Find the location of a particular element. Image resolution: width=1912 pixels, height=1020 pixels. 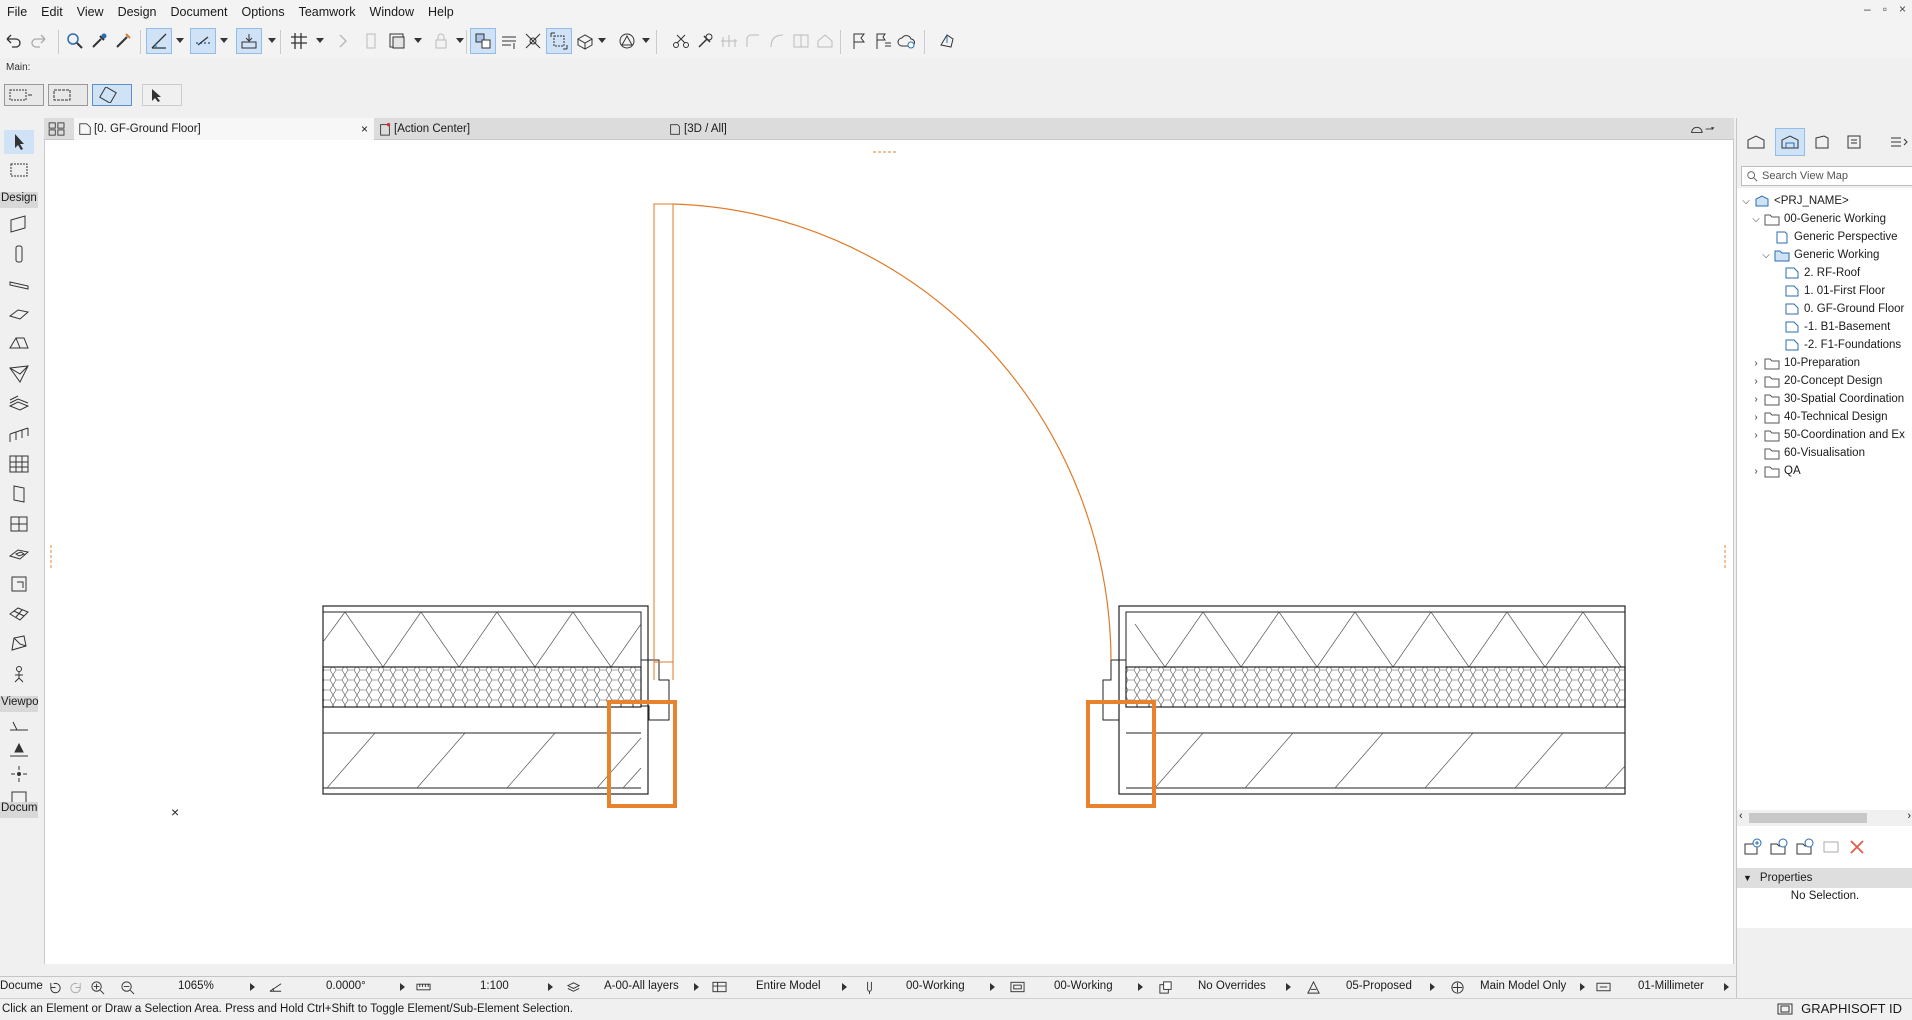

graphic-overrides-value: No Overrides is located at coordinates (1232, 986).